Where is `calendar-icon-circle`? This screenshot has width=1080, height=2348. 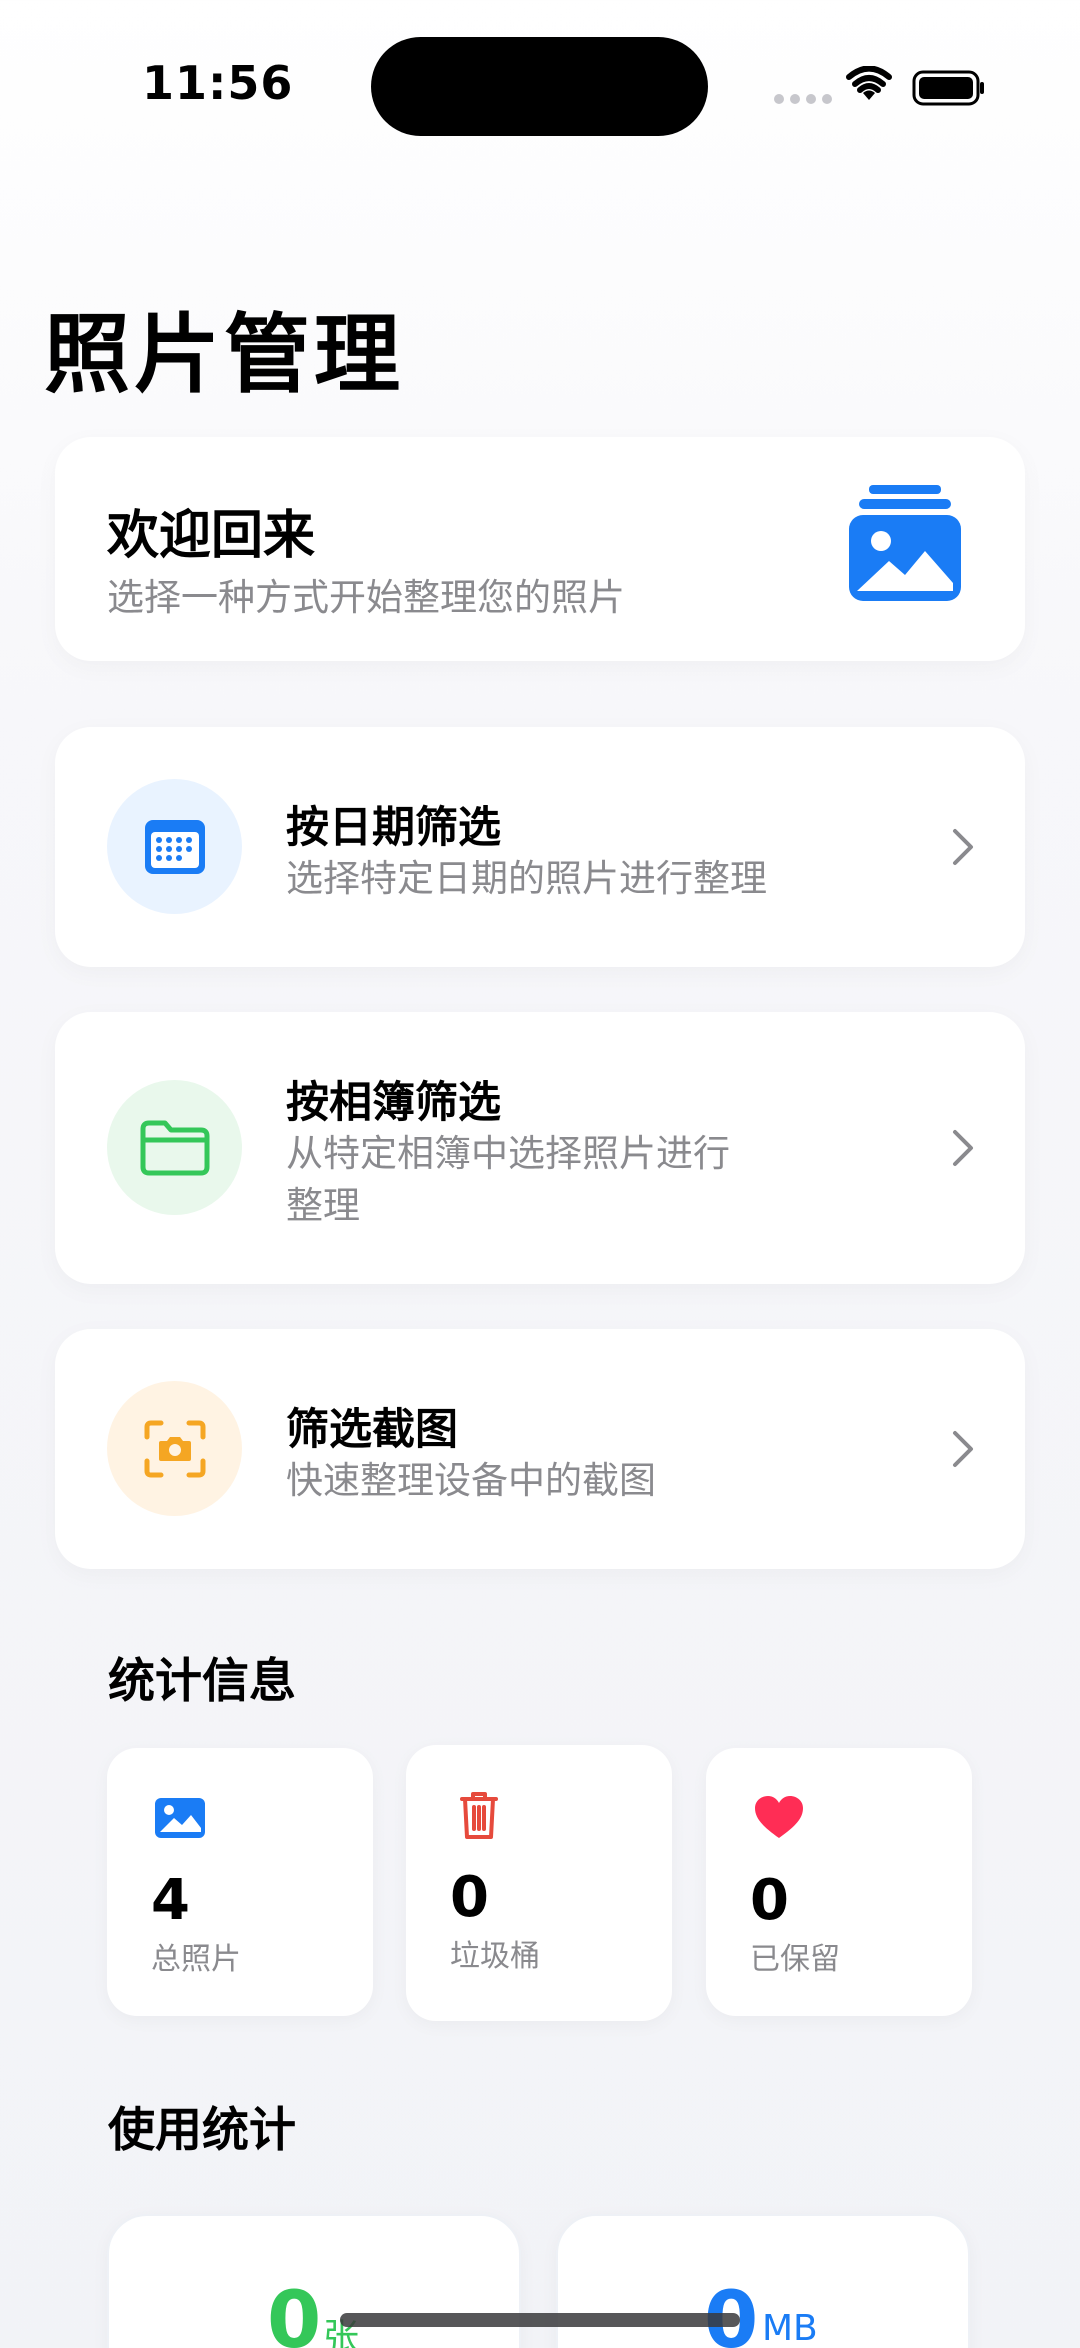 calendar-icon-circle is located at coordinates (174, 846).